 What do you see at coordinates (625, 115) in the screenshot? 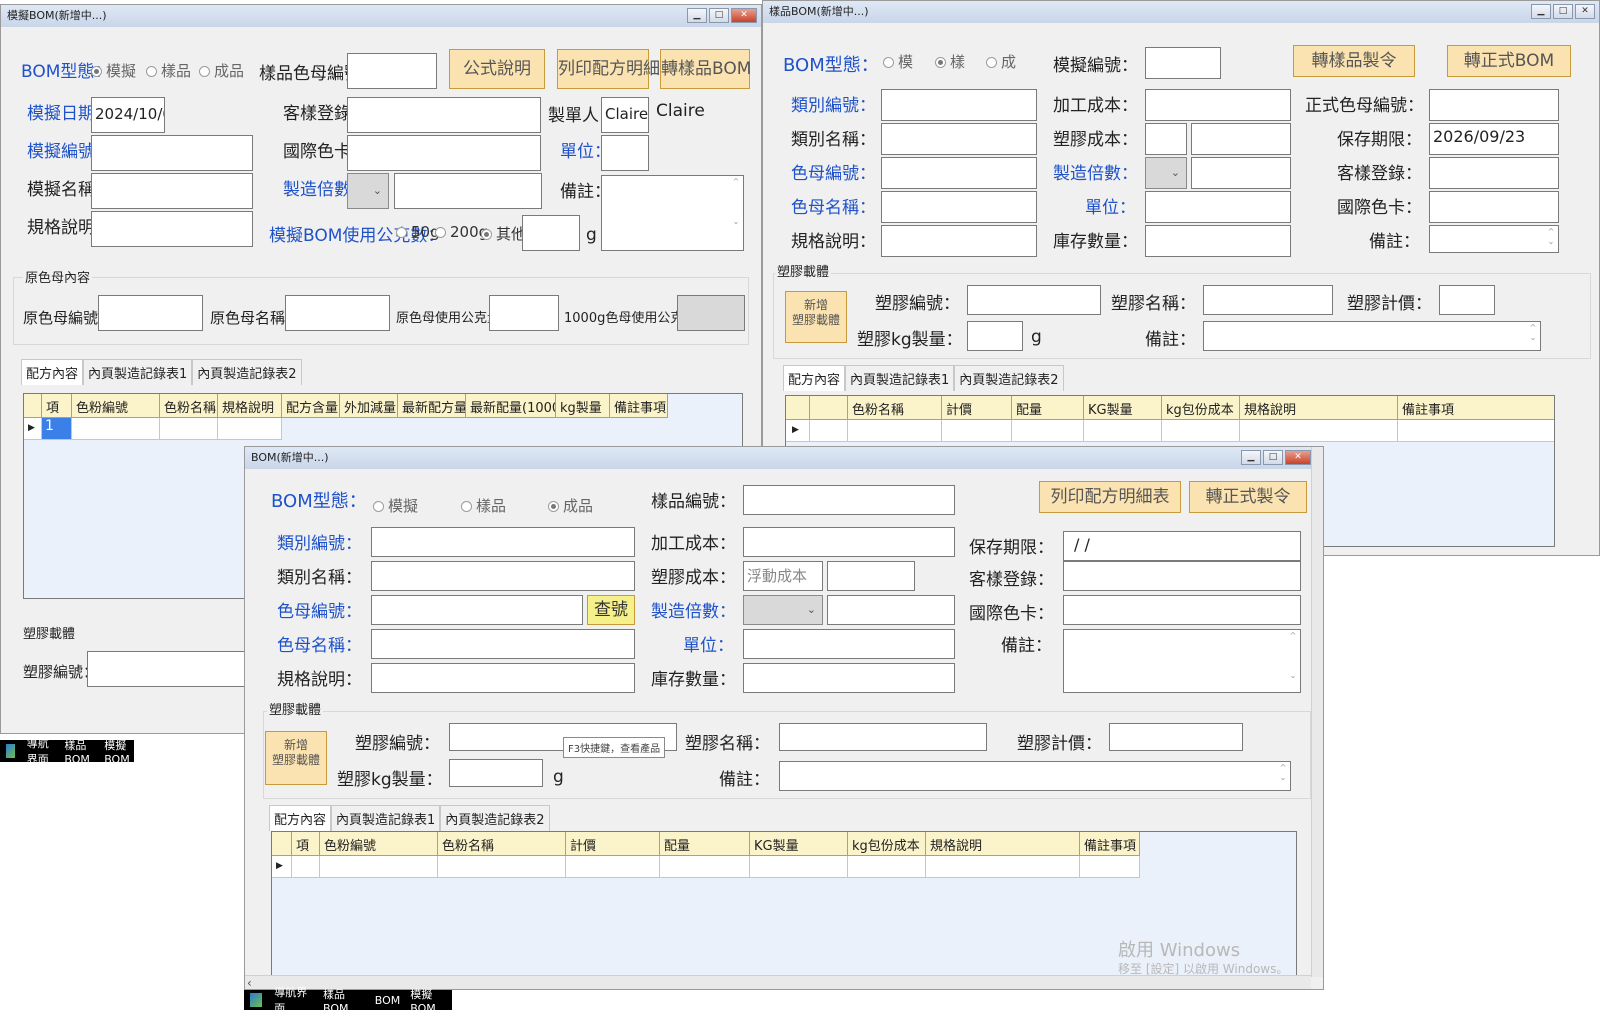
I see `maker-input: Claire` at bounding box center [625, 115].